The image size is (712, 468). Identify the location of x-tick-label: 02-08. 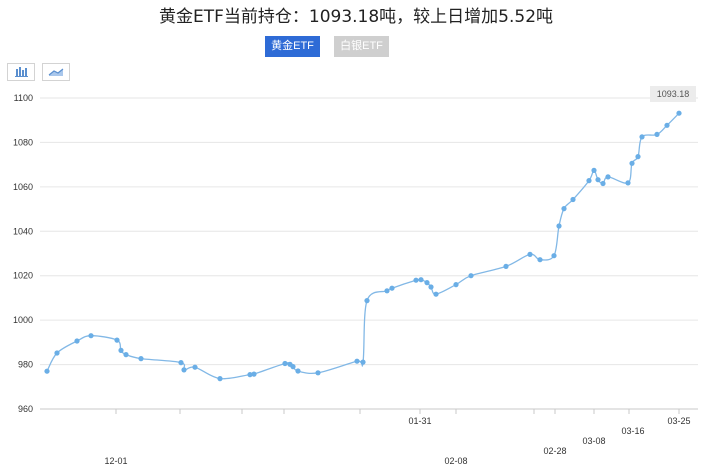
(455, 461).